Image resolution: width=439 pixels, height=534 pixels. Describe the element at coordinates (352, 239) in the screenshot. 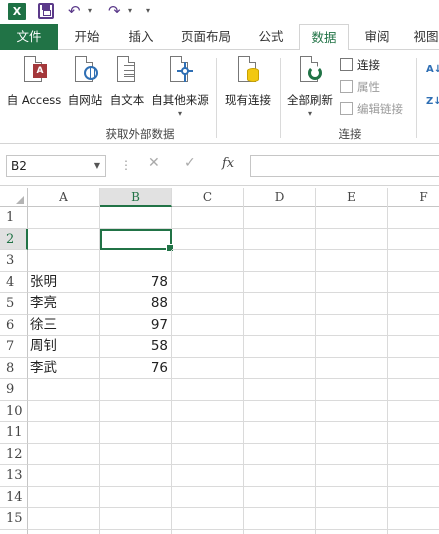

I see `cell-e2` at that location.